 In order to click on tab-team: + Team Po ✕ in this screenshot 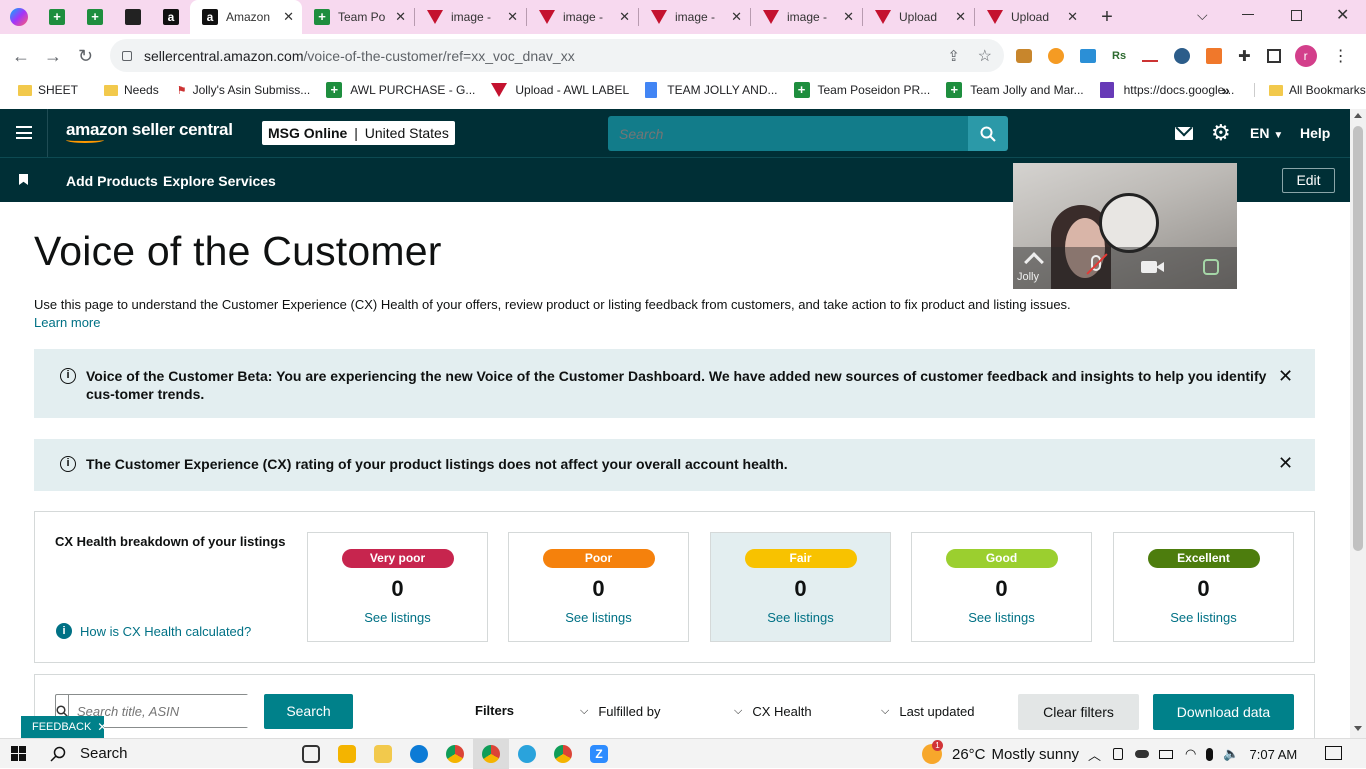, I will do `click(358, 17)`.